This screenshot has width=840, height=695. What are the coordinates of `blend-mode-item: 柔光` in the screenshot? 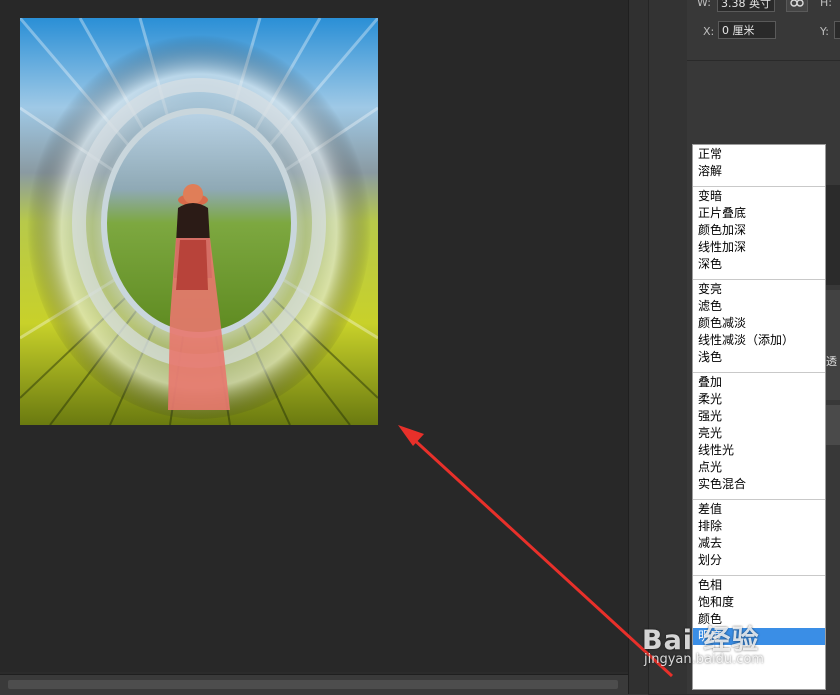 It's located at (759, 399).